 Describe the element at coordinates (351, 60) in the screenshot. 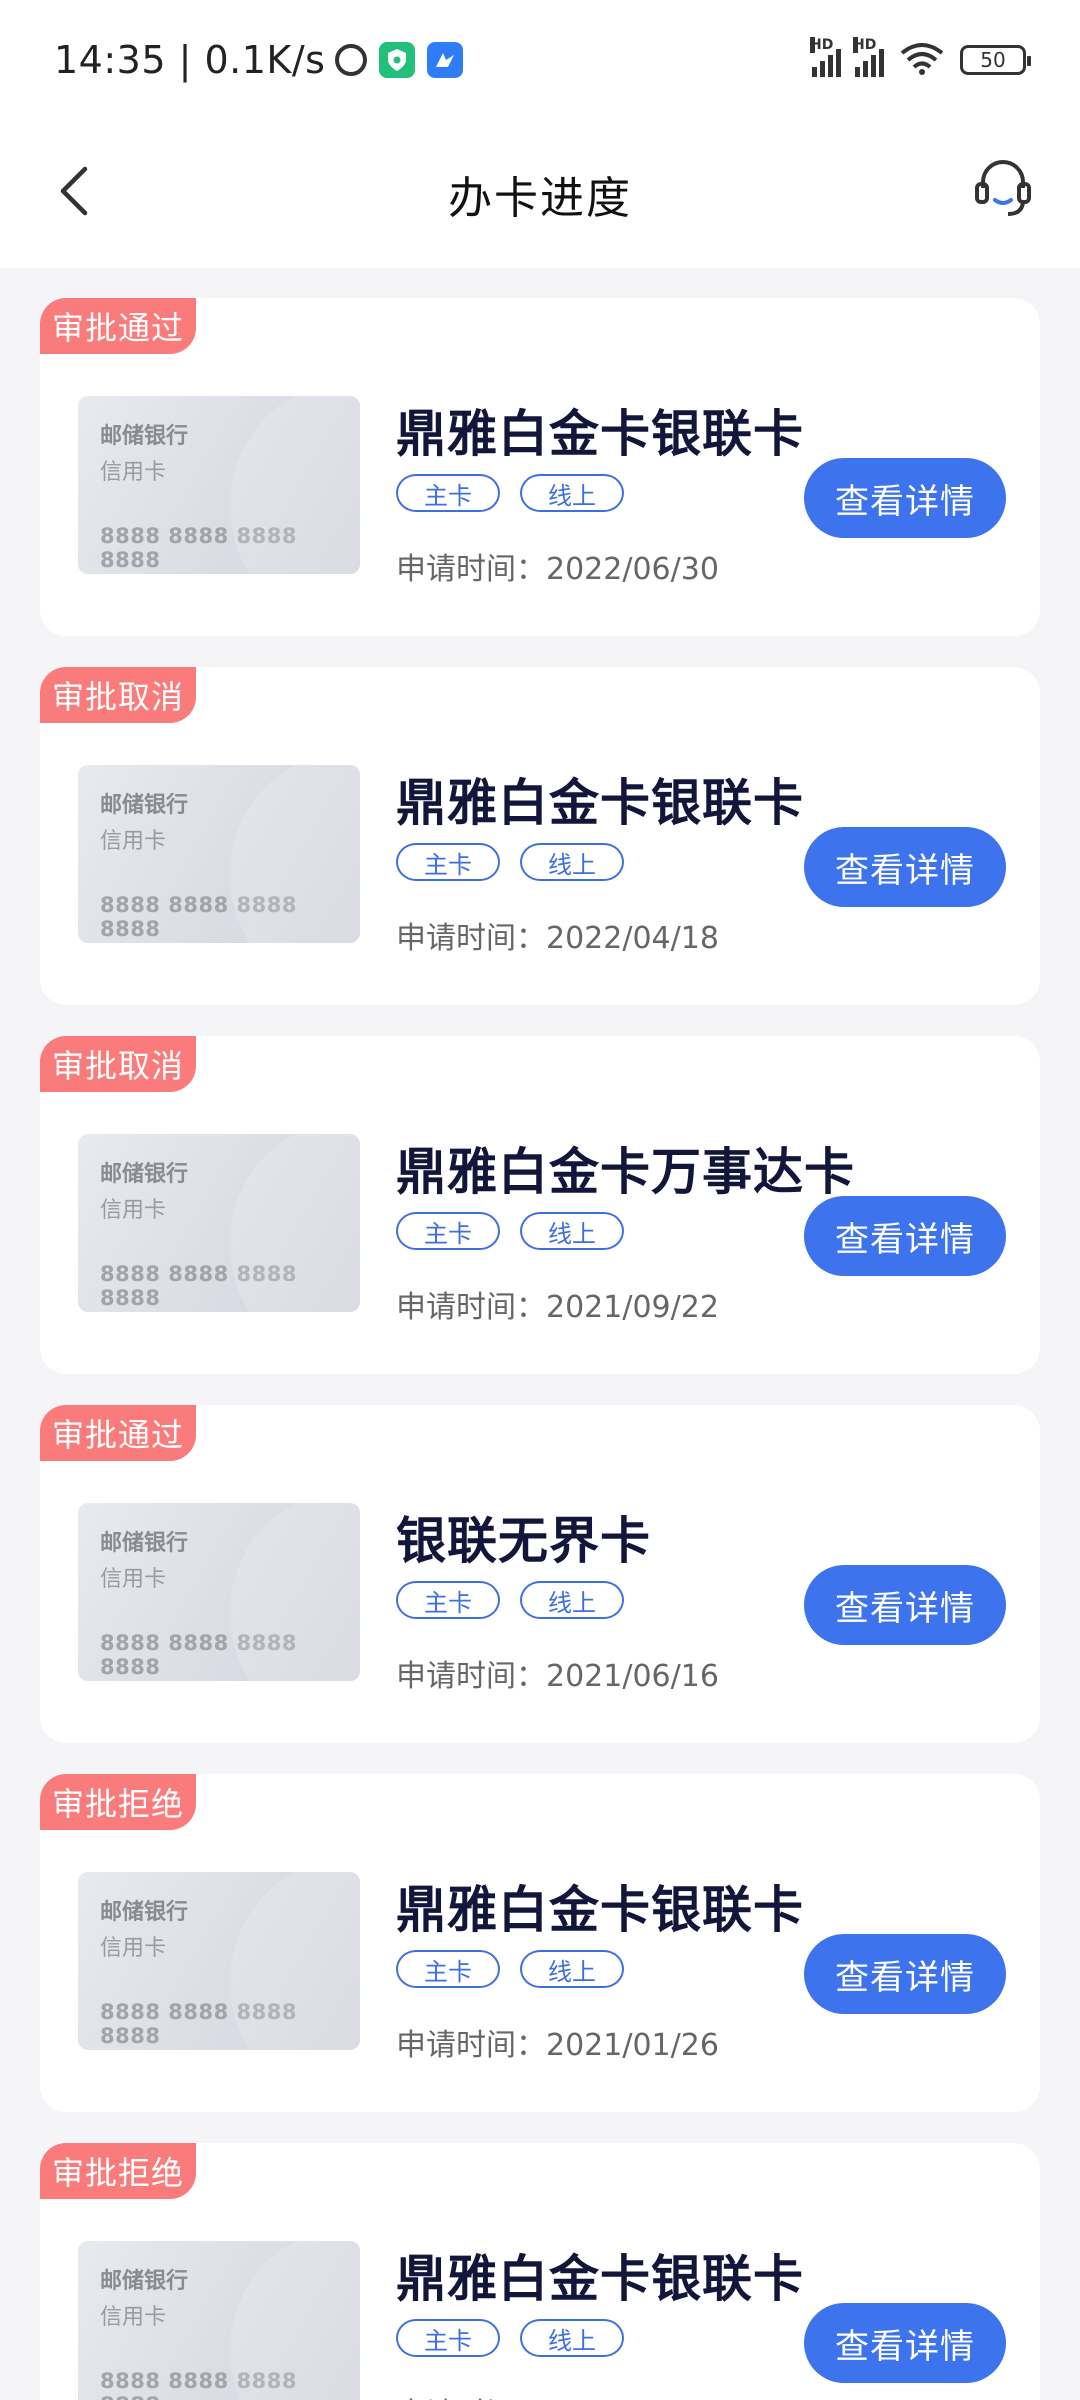

I see `alarm-icon` at that location.